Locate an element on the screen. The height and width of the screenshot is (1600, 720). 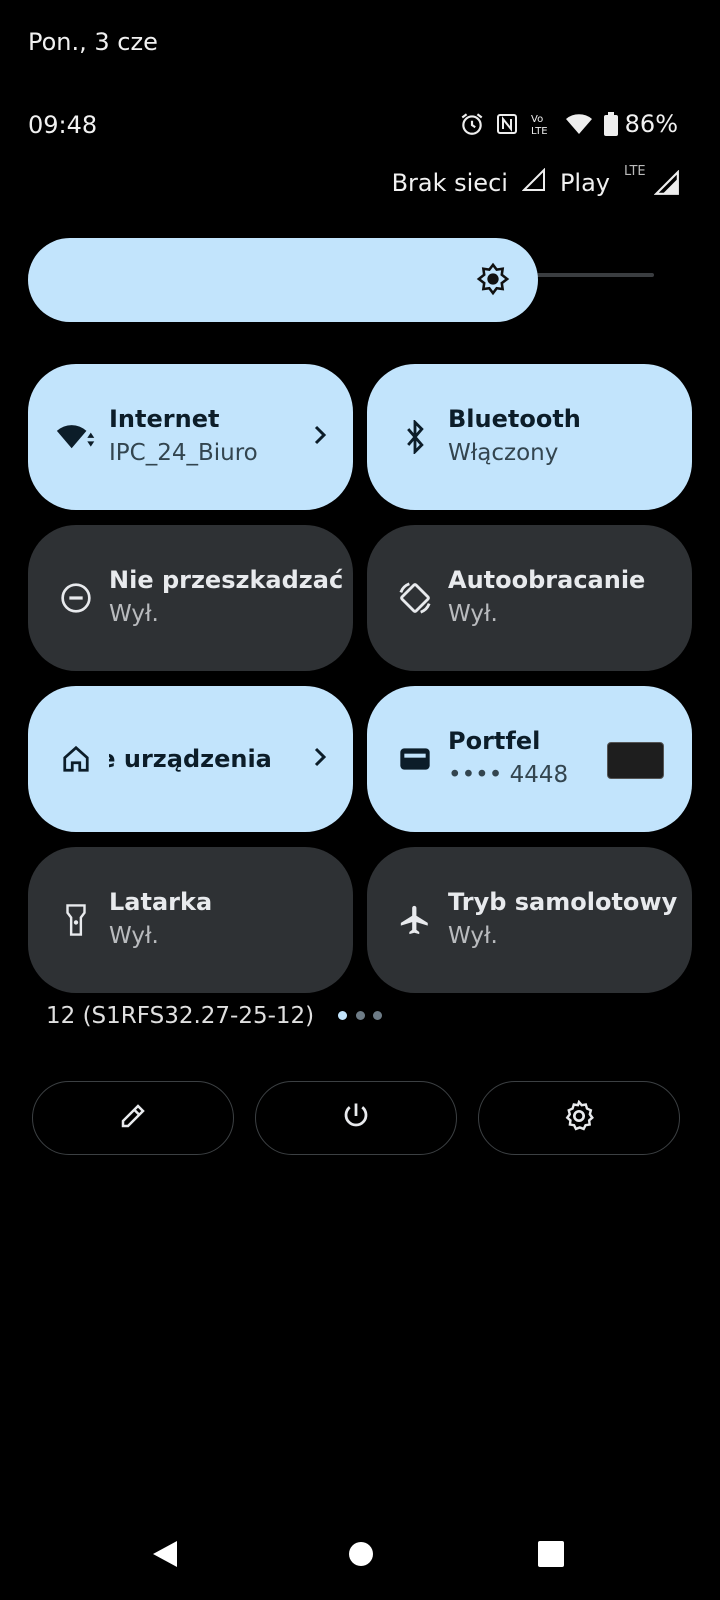
tile-title: Nie przeszkadzać is located at coordinates (226, 580).